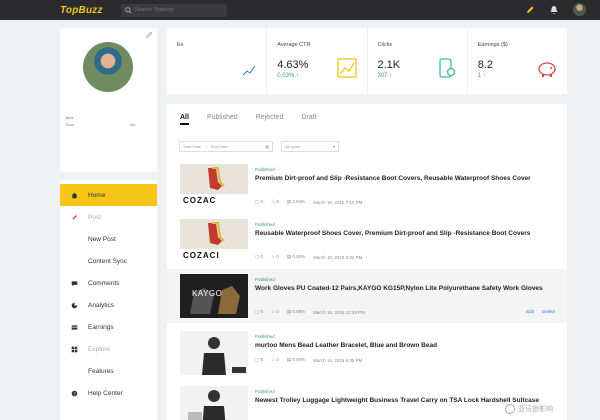 The width and height of the screenshot is (600, 420). I want to click on user-avatar, so click(579, 9).